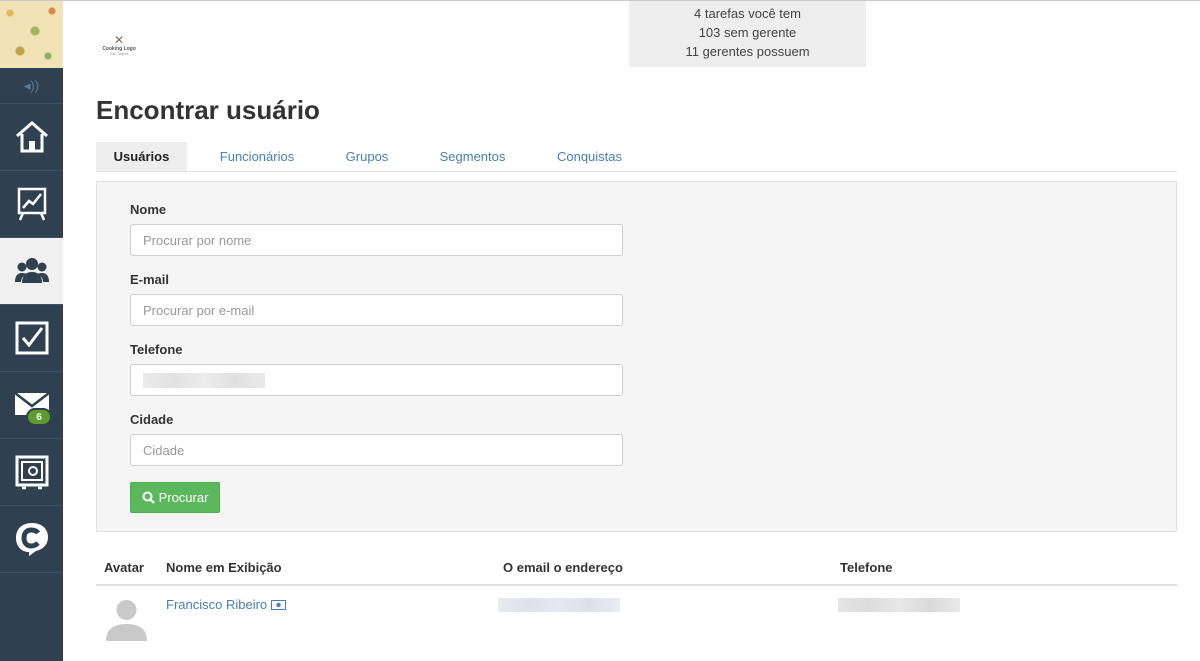 The height and width of the screenshot is (661, 1200). I want to click on col-avatar: Avatar, so click(124, 567).